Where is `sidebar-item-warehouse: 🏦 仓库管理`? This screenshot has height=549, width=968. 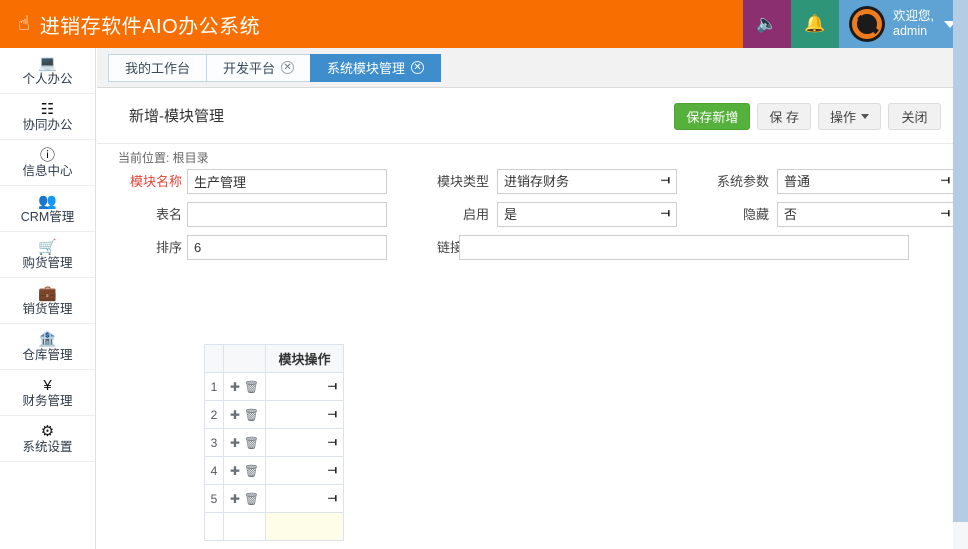 sidebar-item-warehouse: 🏦 仓库管理 is located at coordinates (47, 347).